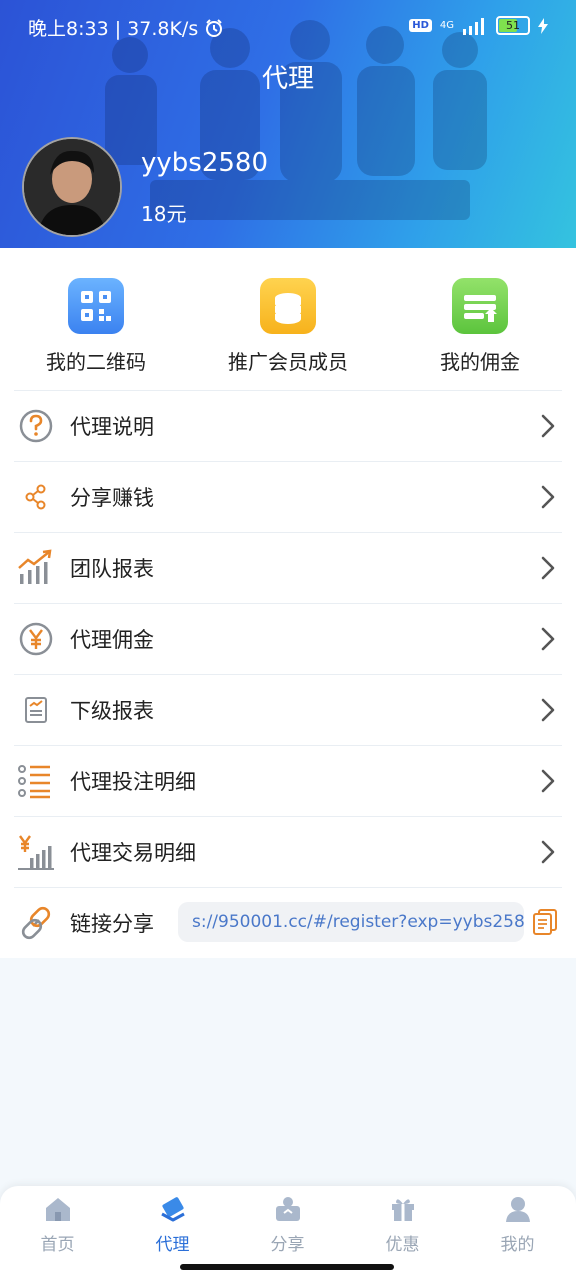  I want to click on status-bar: 晚上8:33 | 37.8K/s HD 4G 51, so click(288, 26).